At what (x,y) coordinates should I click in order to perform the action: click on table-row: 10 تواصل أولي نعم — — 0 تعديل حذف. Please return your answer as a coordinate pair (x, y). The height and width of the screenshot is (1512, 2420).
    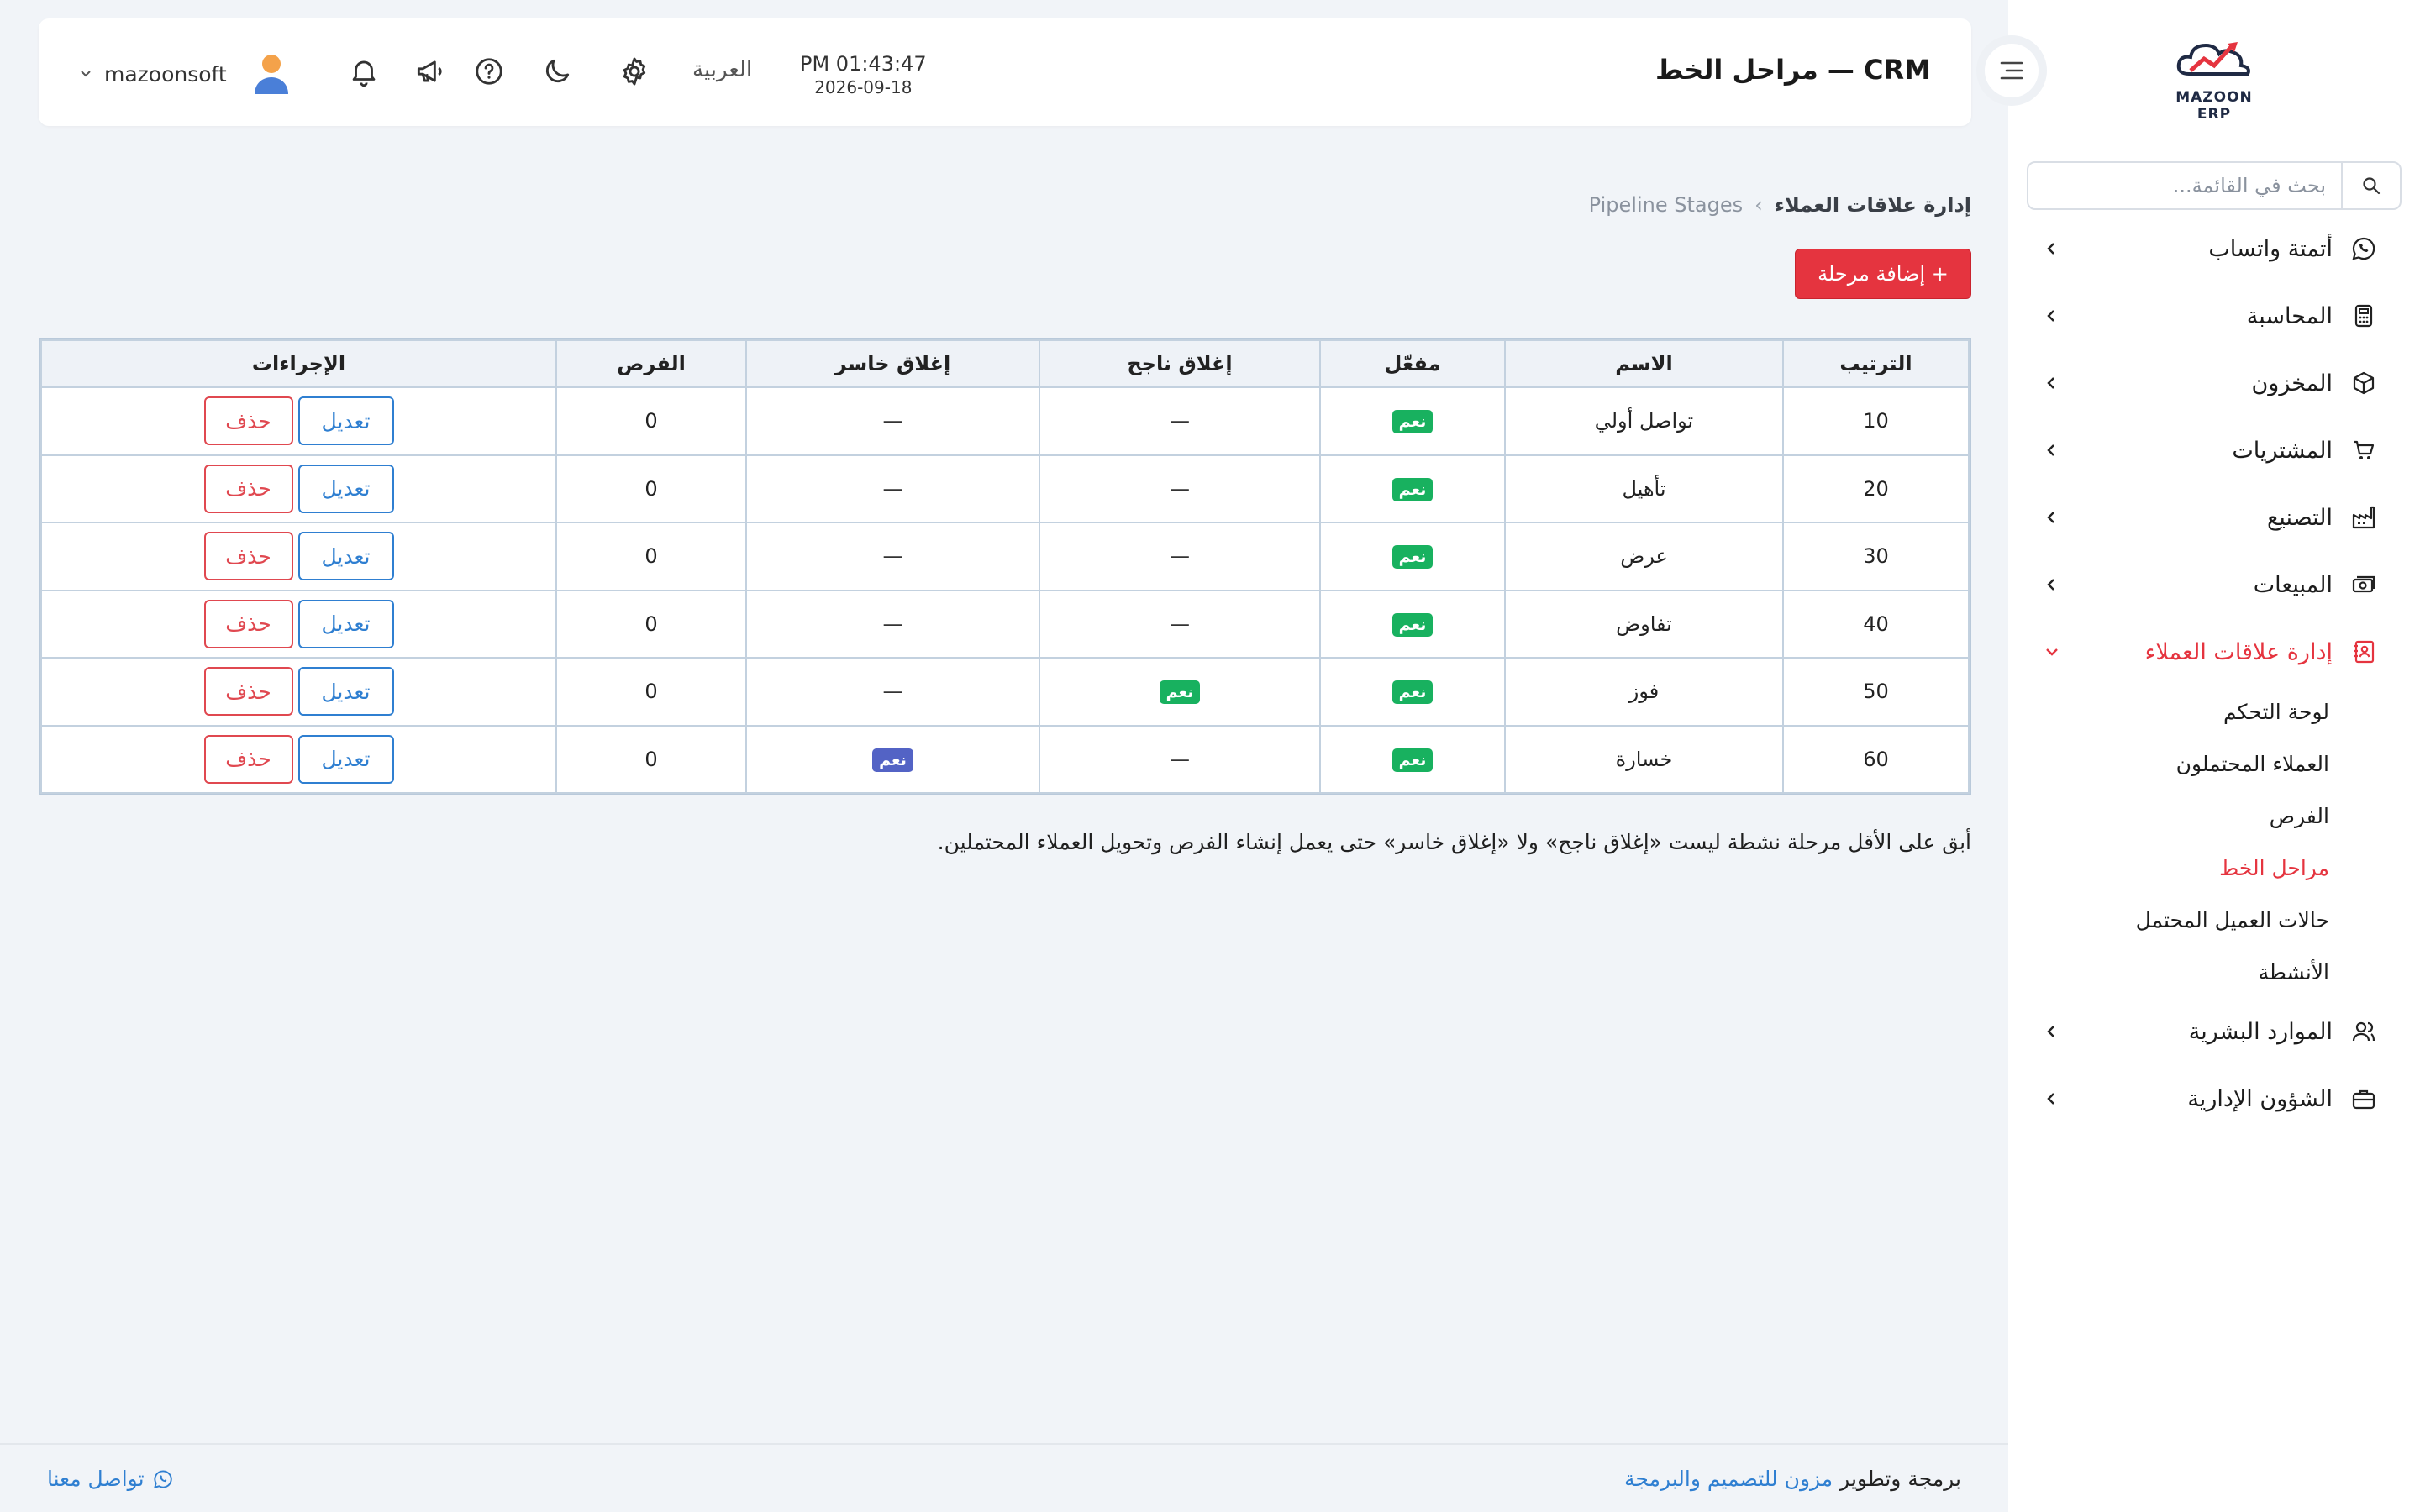
    Looking at the image, I should click on (1005, 421).